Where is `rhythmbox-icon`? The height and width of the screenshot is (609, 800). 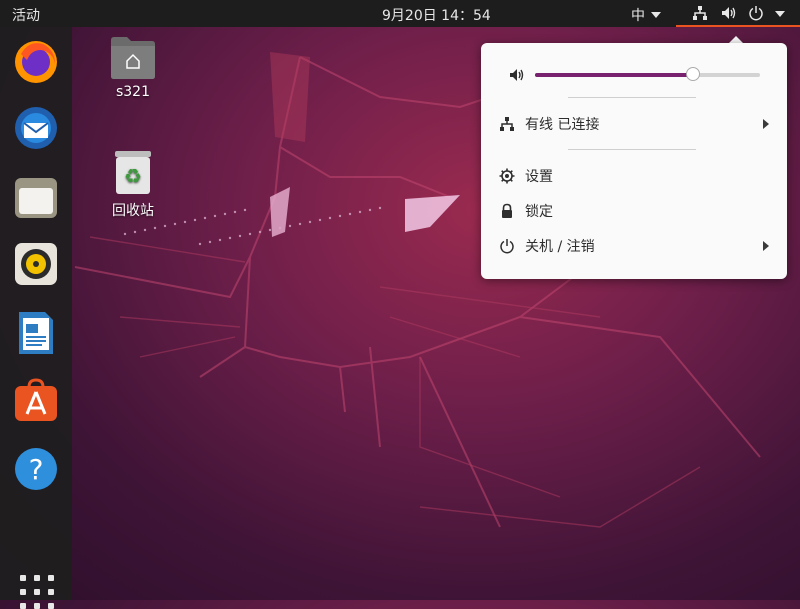 rhythmbox-icon is located at coordinates (36, 264).